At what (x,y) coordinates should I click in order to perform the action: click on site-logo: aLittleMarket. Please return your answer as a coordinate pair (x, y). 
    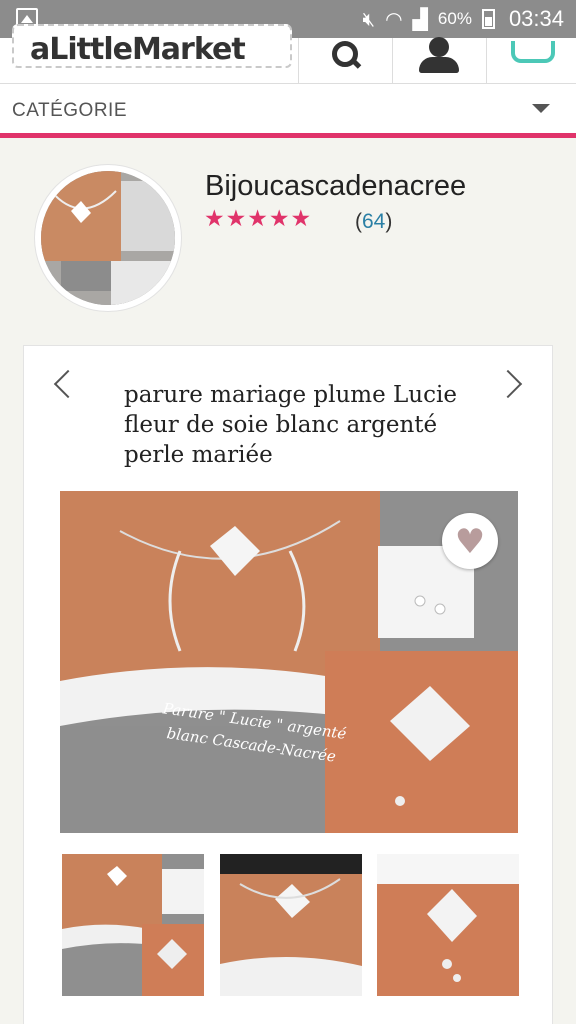
    Looking at the image, I should click on (152, 46).